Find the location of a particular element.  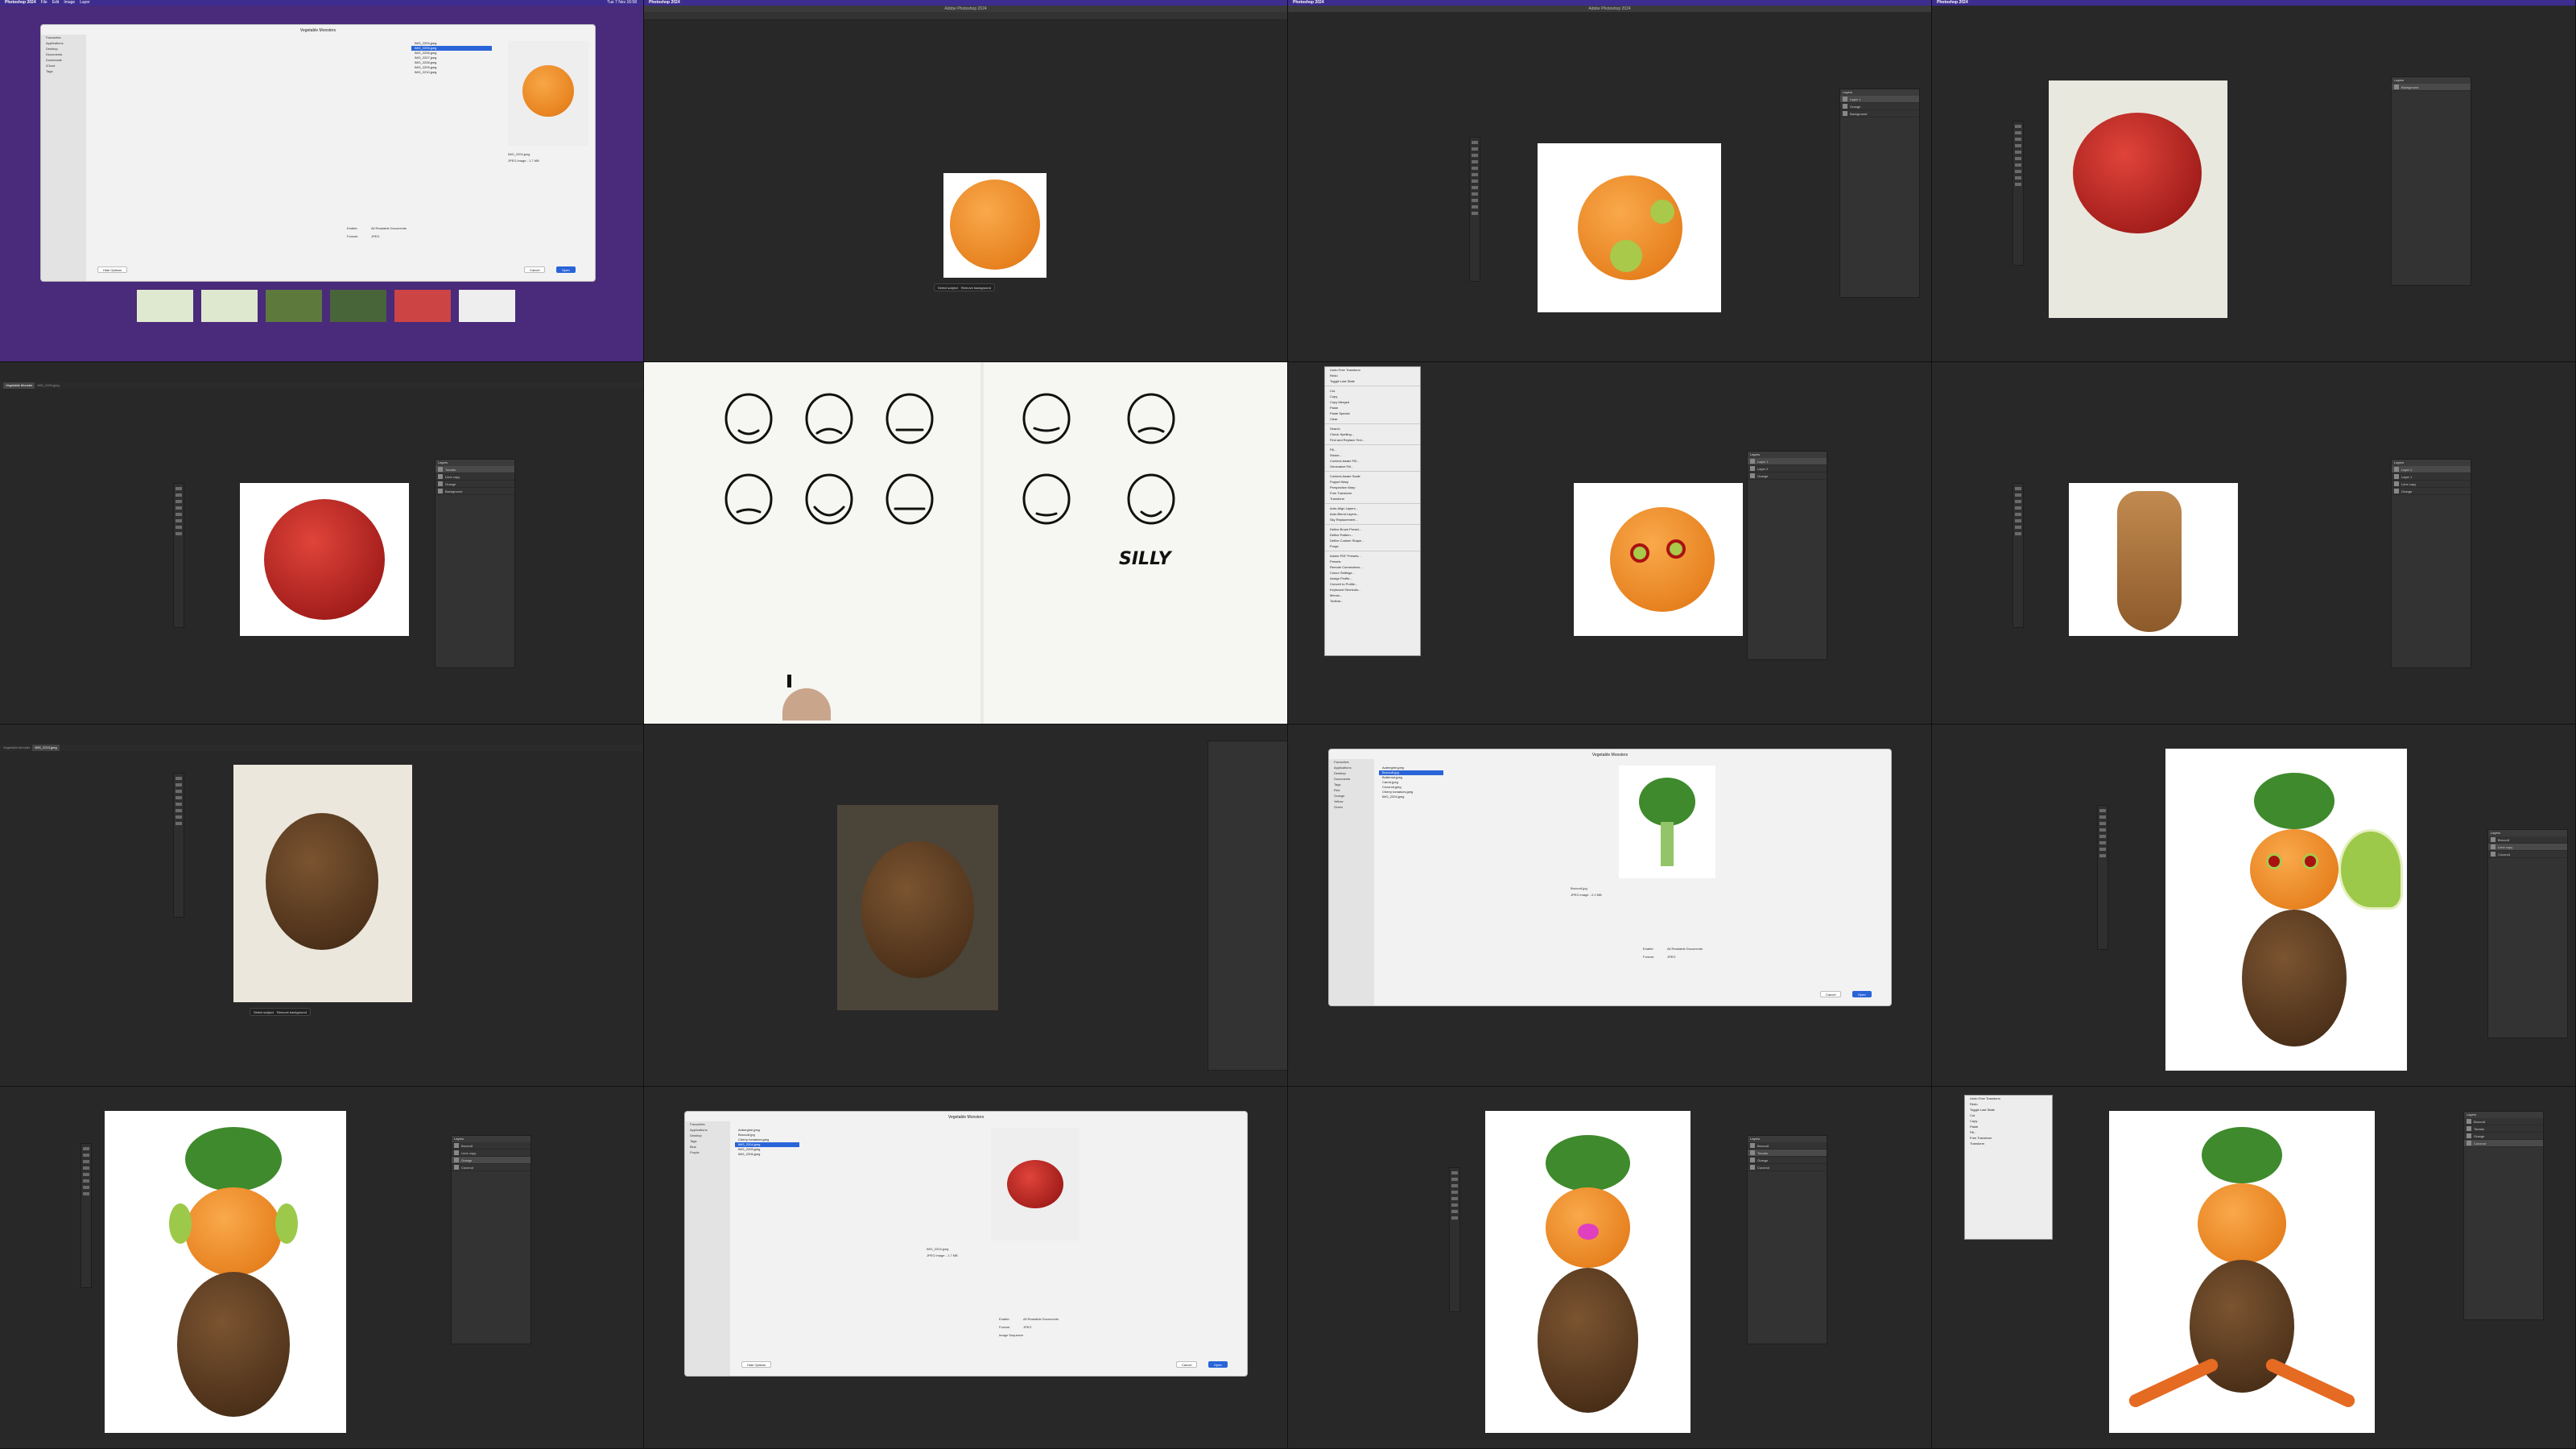

menu-item: Copy Merged is located at coordinates (1372, 402).